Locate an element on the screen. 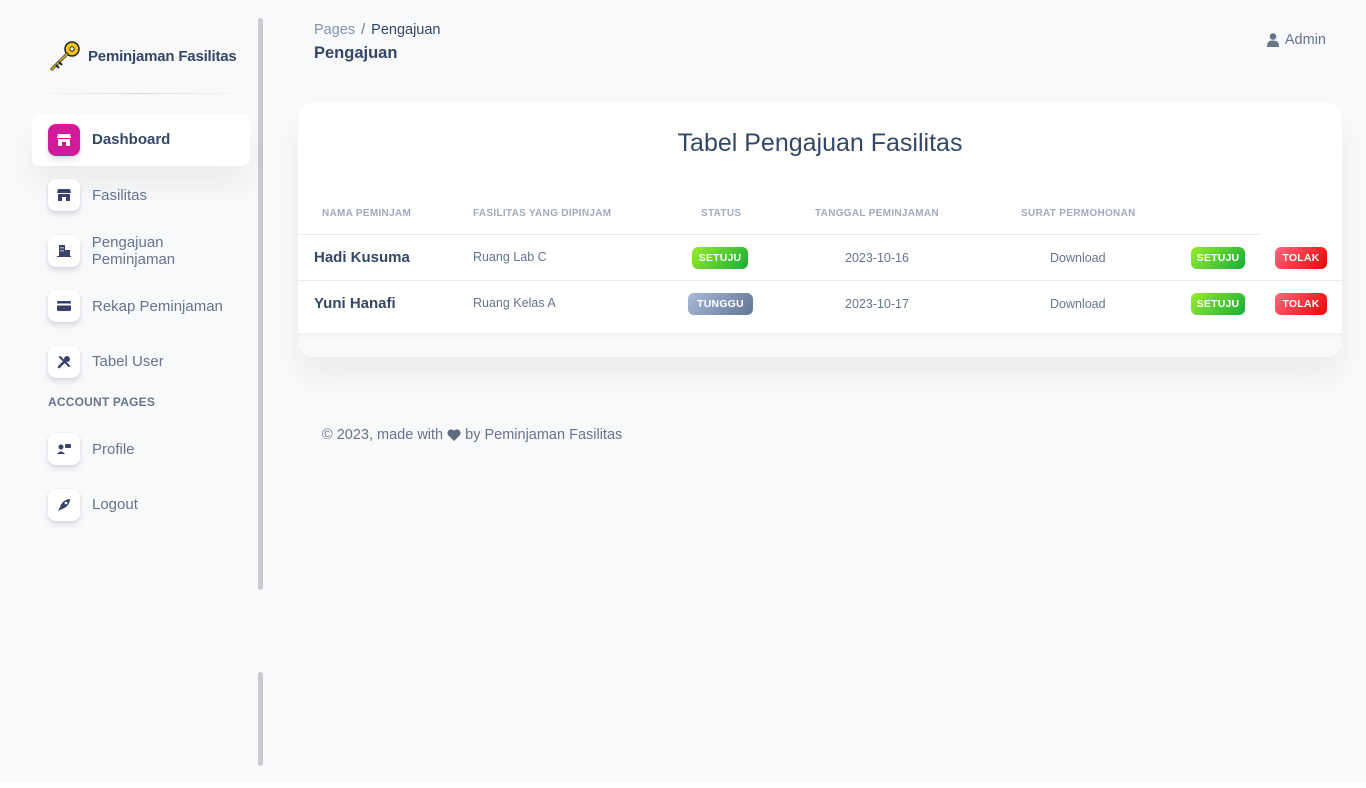 This screenshot has height=788, width=1366. borrower-name: Yuni Hanafi is located at coordinates (355, 303).